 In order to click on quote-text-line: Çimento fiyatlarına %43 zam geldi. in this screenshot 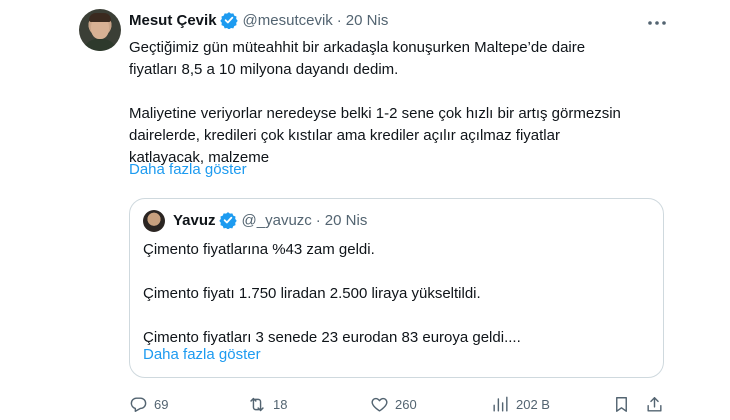, I will do `click(259, 249)`.